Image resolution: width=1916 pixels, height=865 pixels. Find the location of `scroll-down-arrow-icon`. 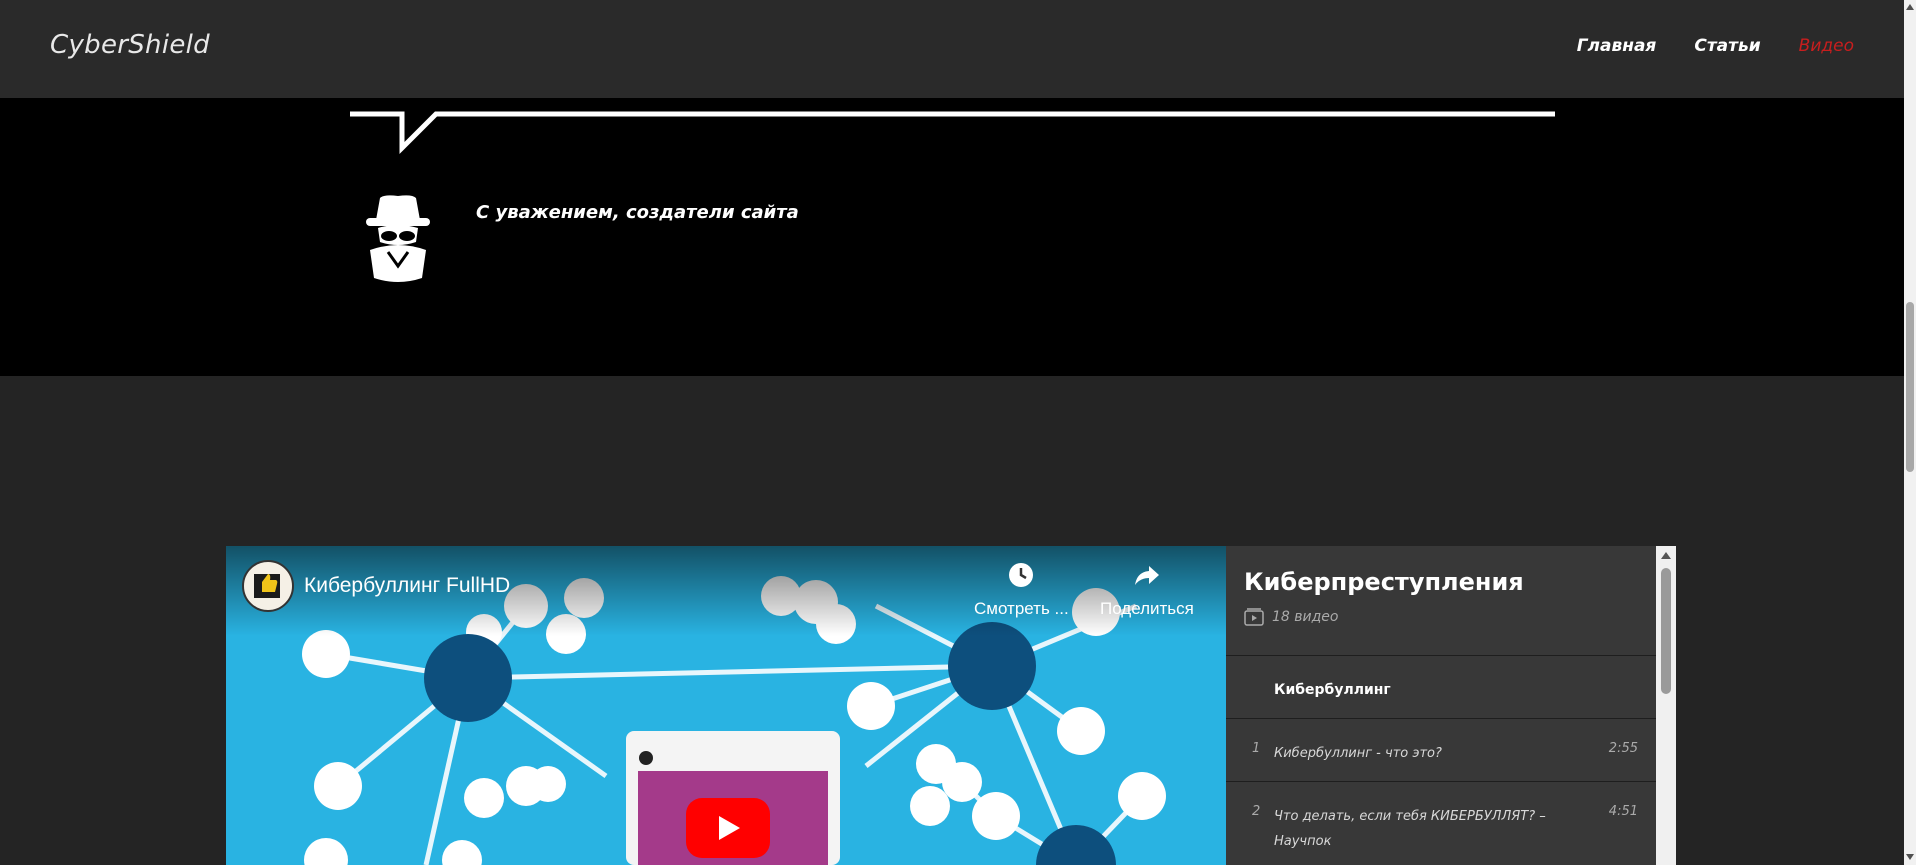

scroll-down-arrow-icon is located at coordinates (1910, 857).